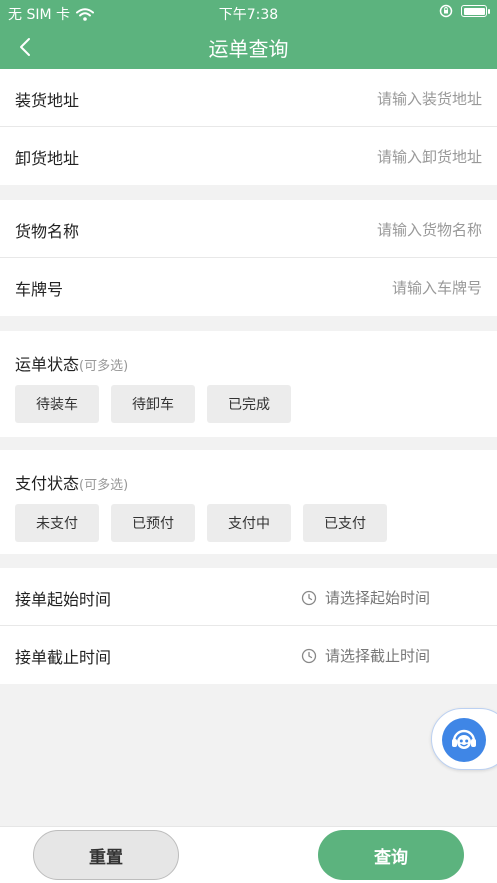 This screenshot has height=883, width=497. I want to click on battery-icon, so click(475, 11).